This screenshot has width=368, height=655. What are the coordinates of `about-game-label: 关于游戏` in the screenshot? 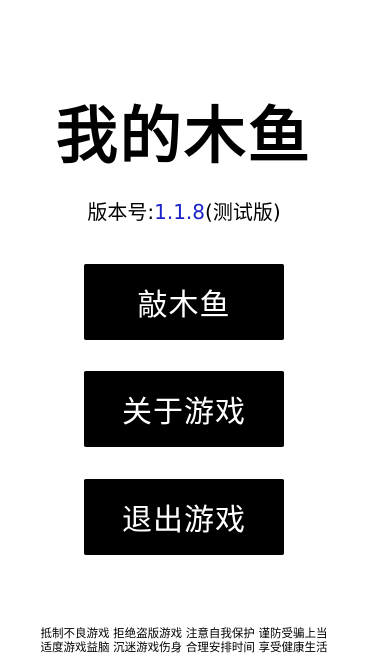 It's located at (184, 412).